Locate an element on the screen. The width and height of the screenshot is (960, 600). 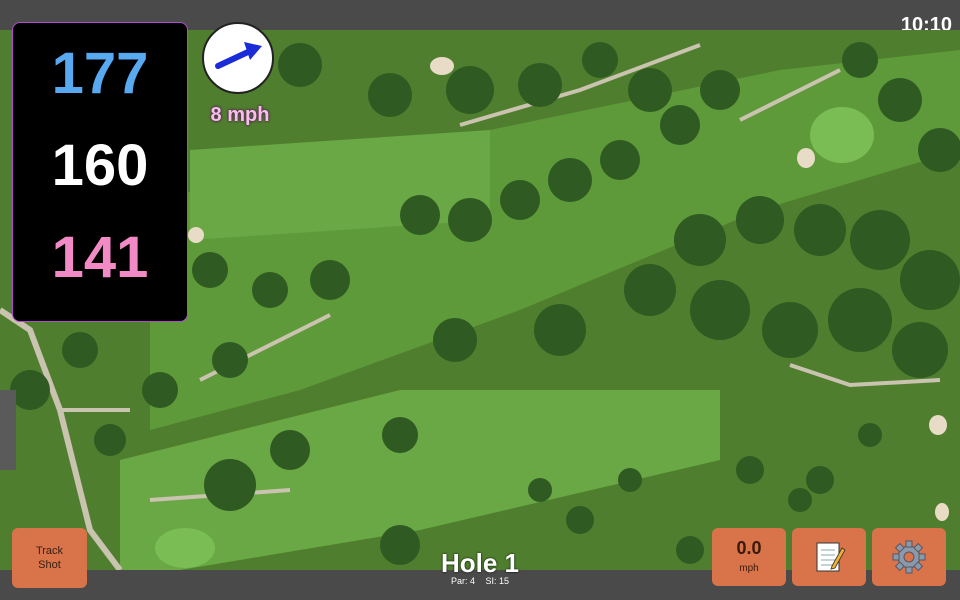
hole-par: Par: 4 is located at coordinates (462, 581).